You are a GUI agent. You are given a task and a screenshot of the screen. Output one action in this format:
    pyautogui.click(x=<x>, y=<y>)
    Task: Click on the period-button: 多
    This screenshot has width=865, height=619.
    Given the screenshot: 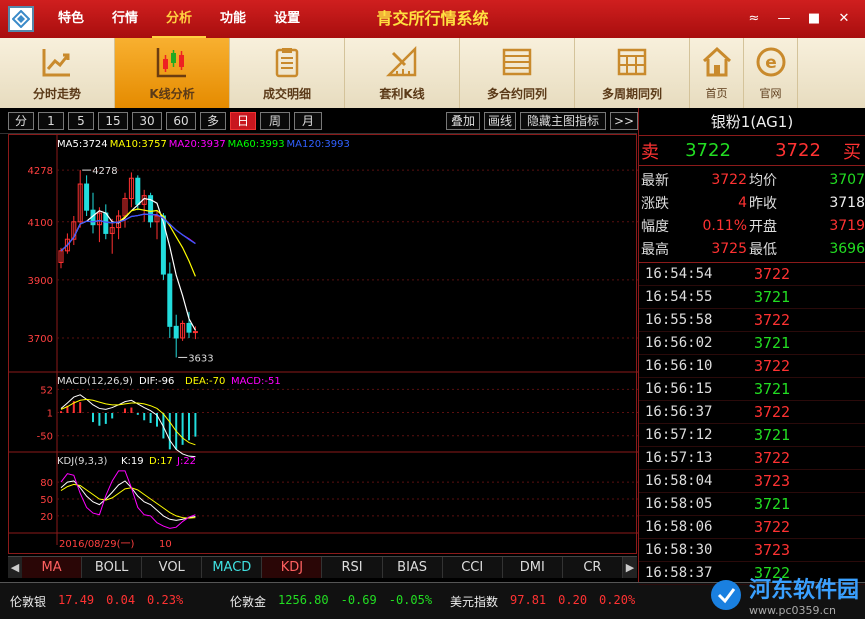 What is the action you would take?
    pyautogui.click(x=213, y=121)
    